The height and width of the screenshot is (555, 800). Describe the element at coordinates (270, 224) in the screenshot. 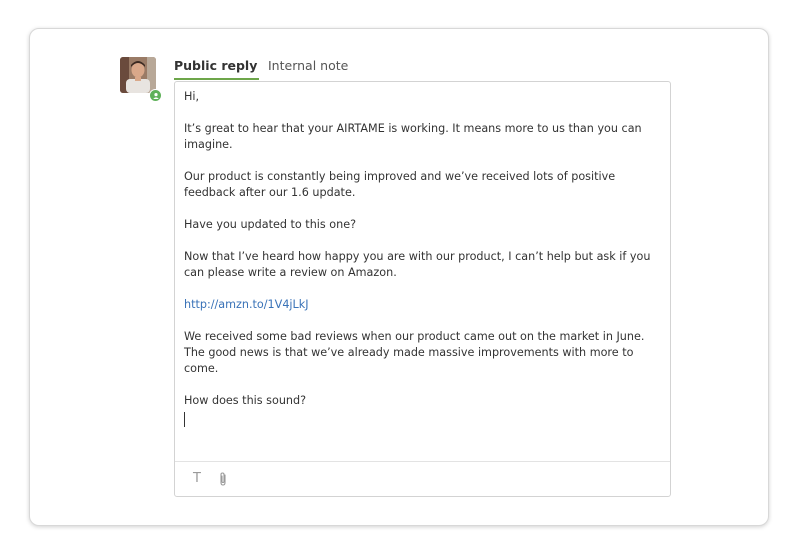

I see `message-paragraph: Have you updated to this one?` at that location.